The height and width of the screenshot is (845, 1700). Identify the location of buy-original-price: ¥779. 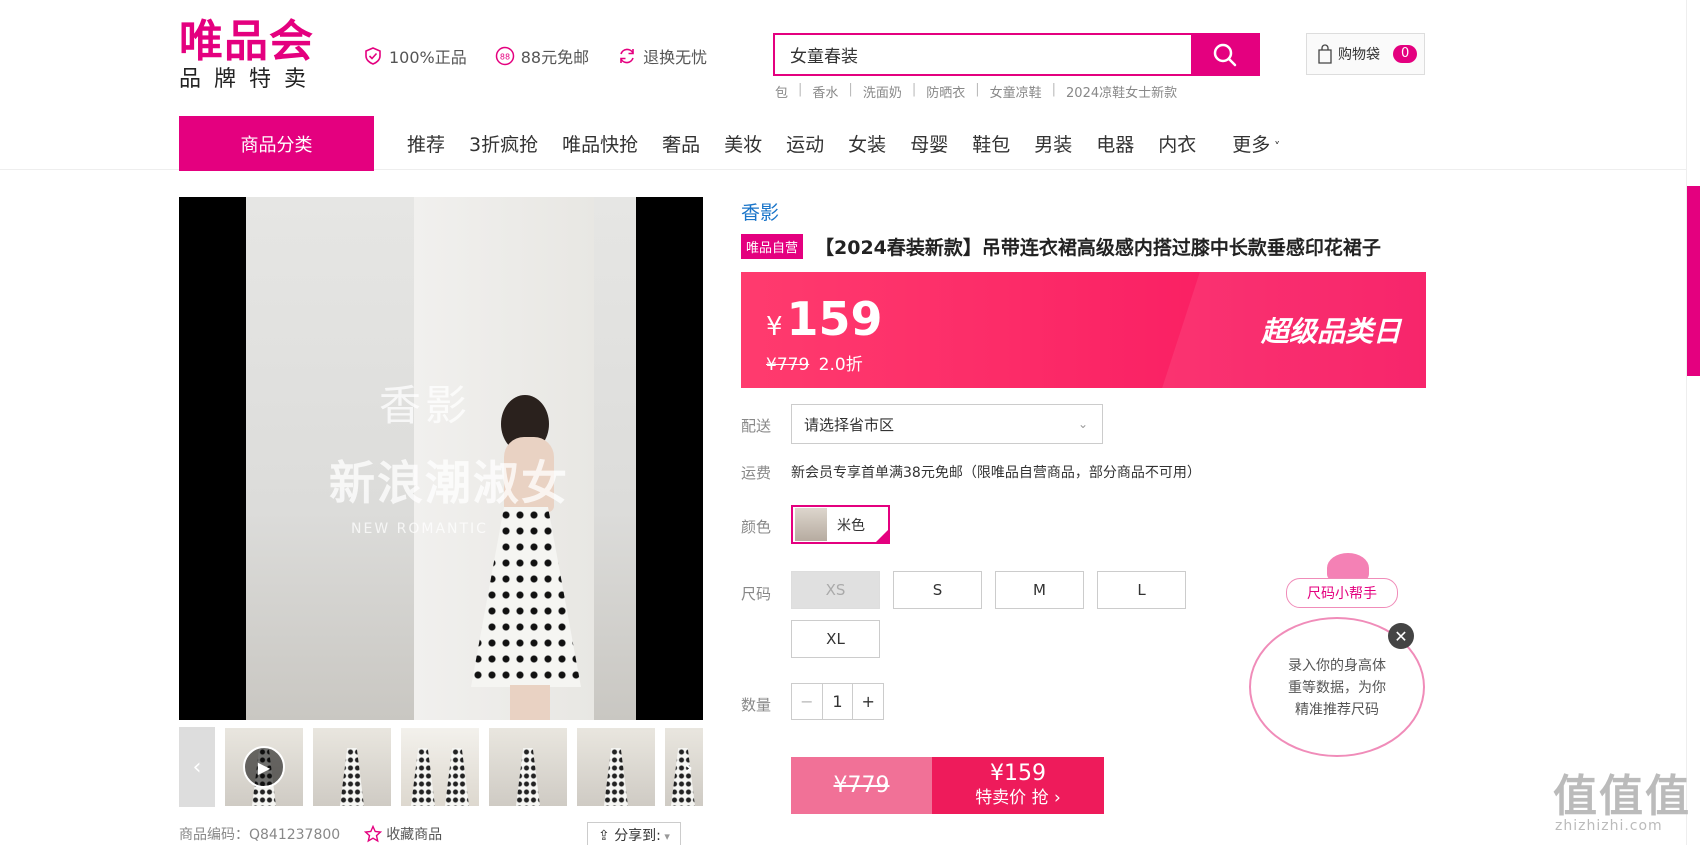
(861, 785).